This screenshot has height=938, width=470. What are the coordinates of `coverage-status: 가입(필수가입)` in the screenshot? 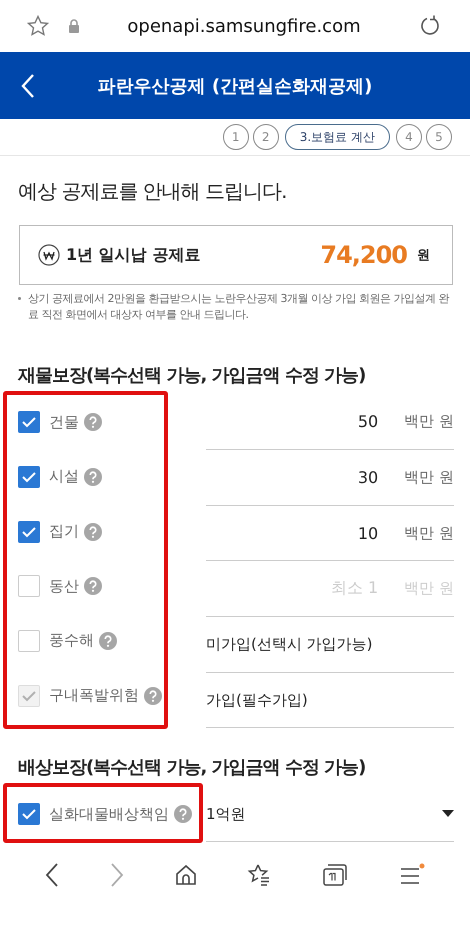 It's located at (257, 700).